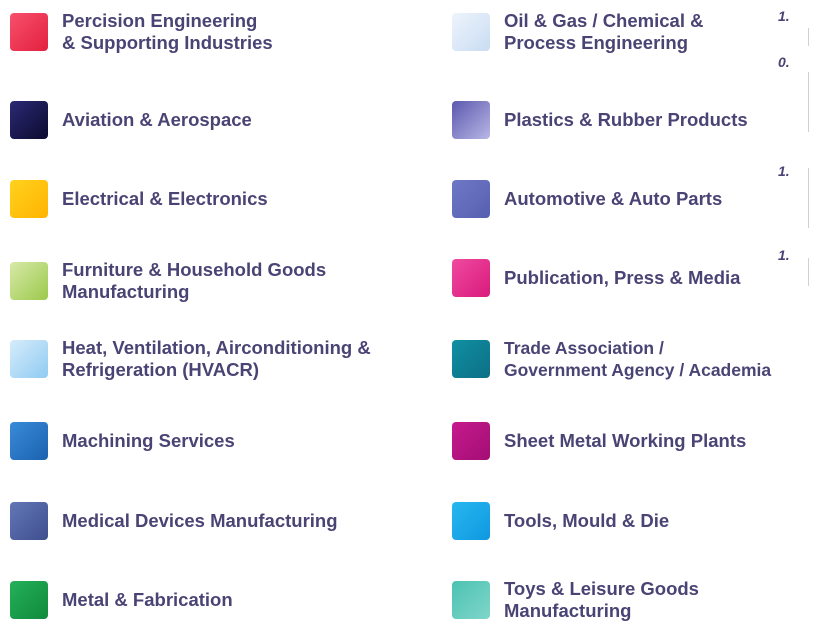 The height and width of the screenshot is (624, 816). I want to click on industry-item: Toys & Leisure Goods Manufacturing, so click(575, 600).